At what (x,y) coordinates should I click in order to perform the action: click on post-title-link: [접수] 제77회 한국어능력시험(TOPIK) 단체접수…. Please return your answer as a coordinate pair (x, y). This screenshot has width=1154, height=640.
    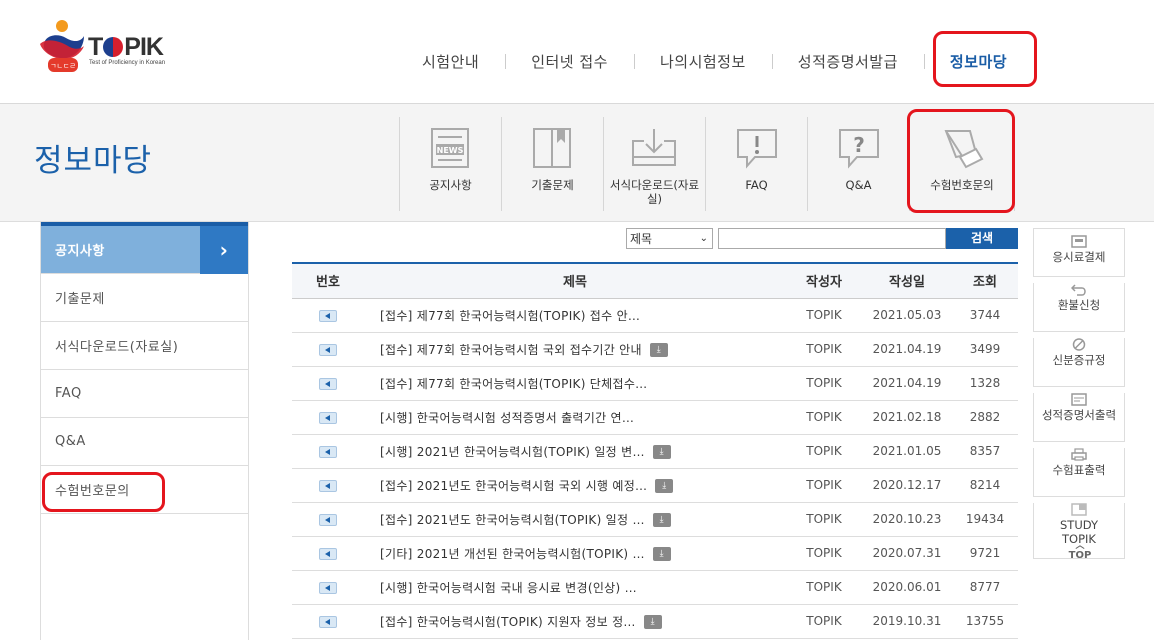
    Looking at the image, I should click on (513, 384).